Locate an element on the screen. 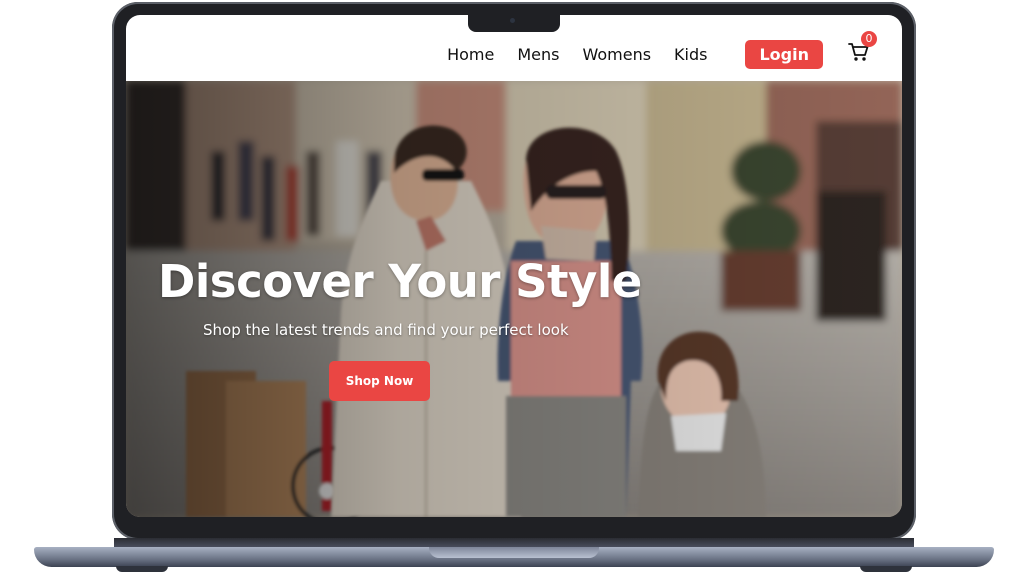 The height and width of the screenshot is (578, 1028). nav-links: Home Mens Womens Kids Login 0 is located at coordinates (662, 50).